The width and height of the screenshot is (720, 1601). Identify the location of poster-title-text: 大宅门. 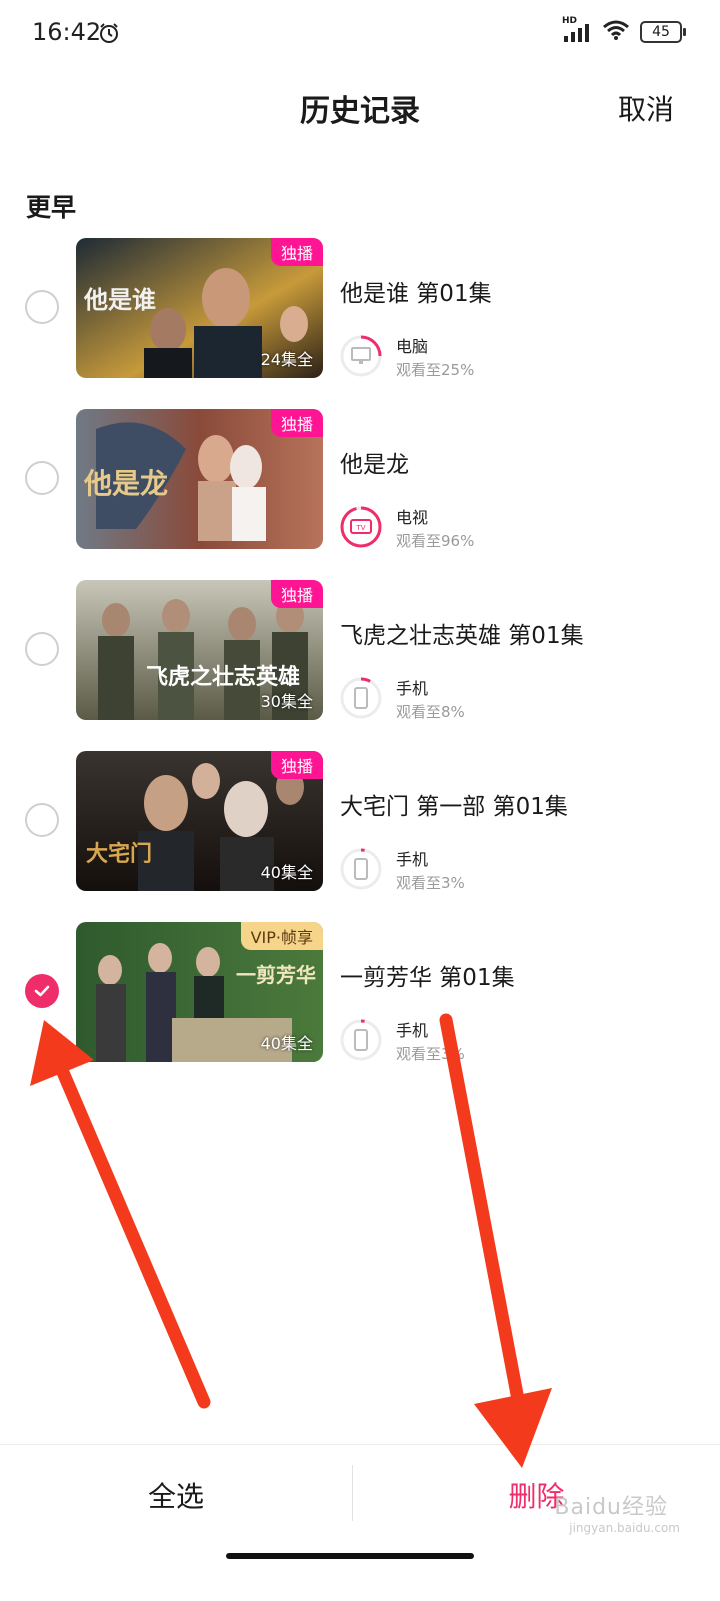
(119, 854).